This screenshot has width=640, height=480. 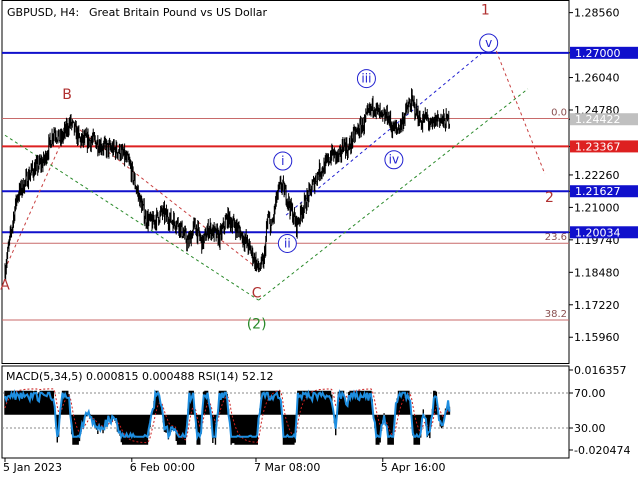 What do you see at coordinates (394, 160) in the screenshot?
I see `wave-label: iv` at bounding box center [394, 160].